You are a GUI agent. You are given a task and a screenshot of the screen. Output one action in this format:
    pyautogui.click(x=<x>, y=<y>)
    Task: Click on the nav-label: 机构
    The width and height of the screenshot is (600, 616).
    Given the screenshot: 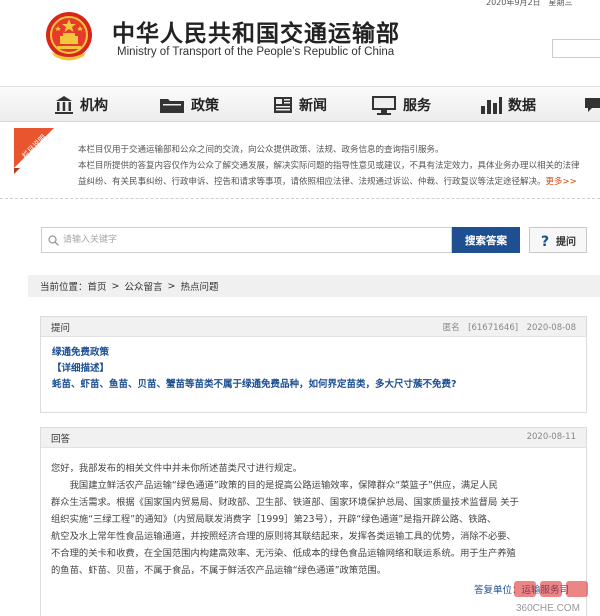 What is the action you would take?
    pyautogui.click(x=94, y=106)
    